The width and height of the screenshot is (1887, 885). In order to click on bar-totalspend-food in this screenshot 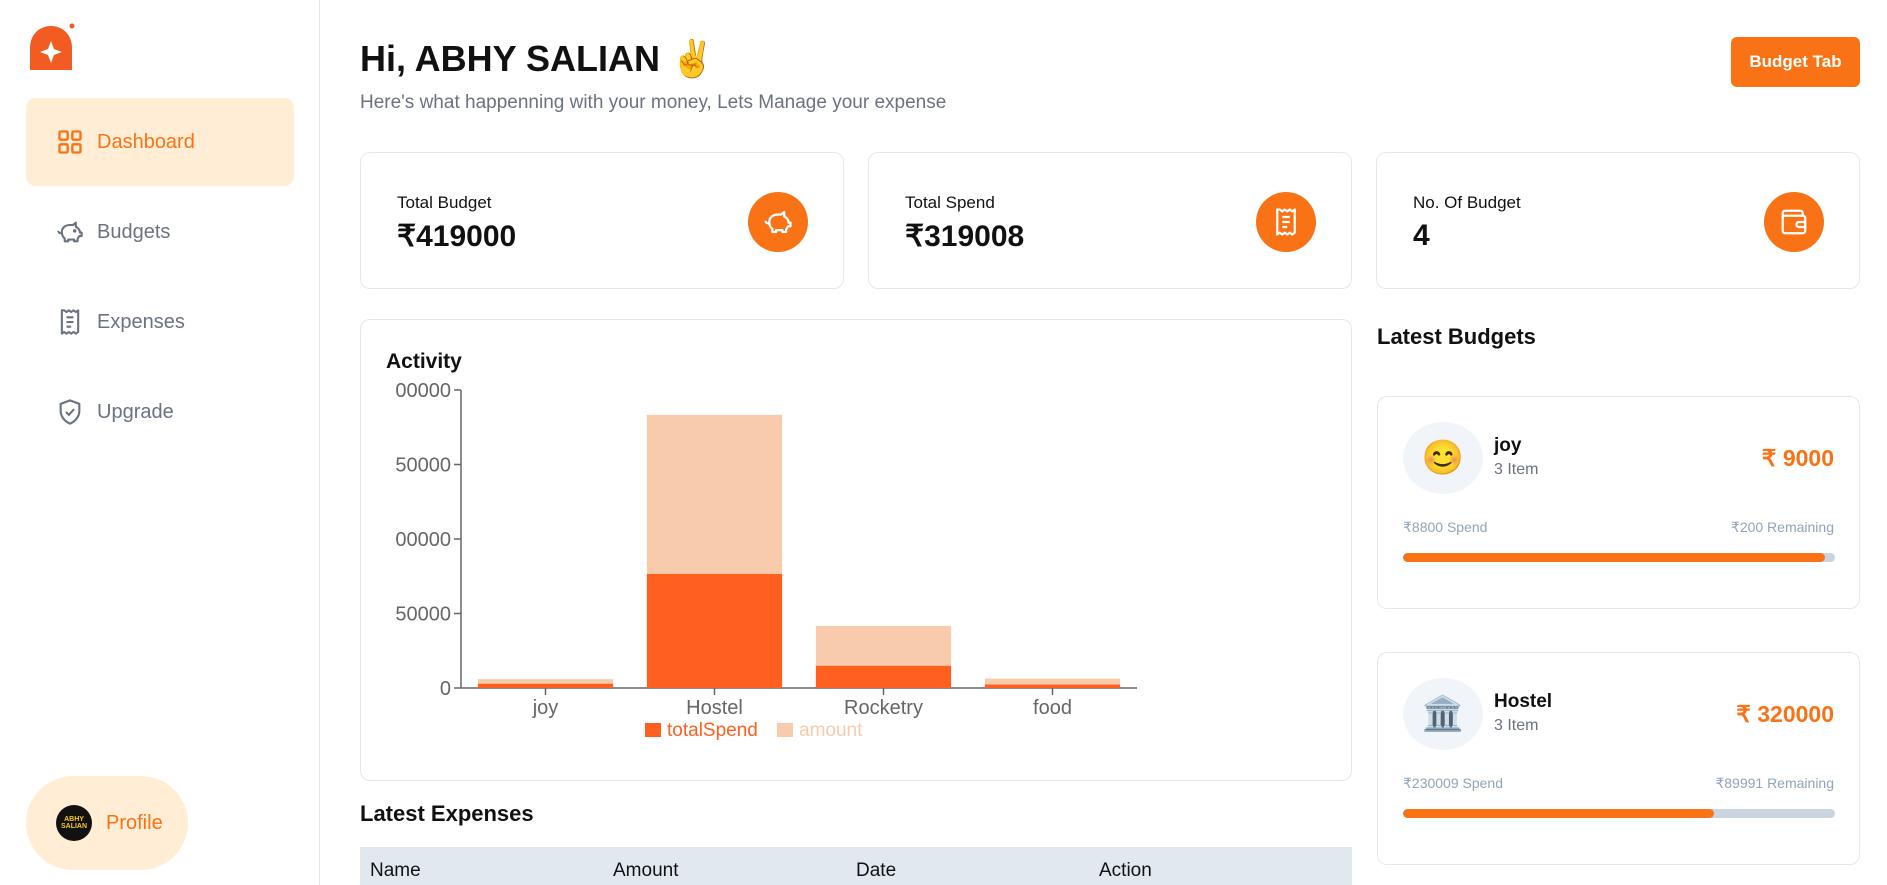, I will do `click(1052, 686)`.